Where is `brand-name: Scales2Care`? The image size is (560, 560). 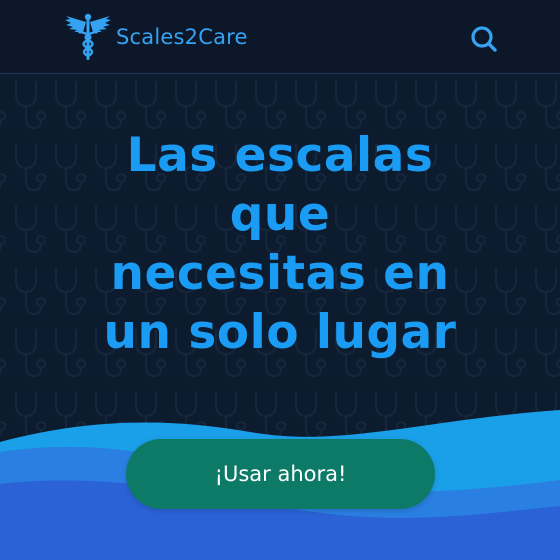
brand-name: Scales2Care is located at coordinates (182, 37).